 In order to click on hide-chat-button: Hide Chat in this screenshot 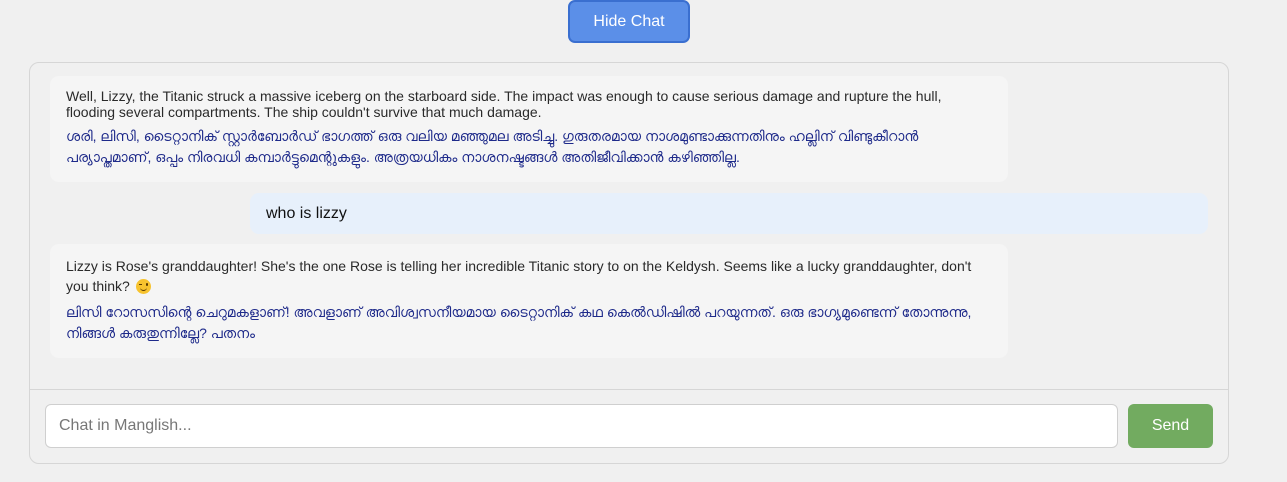, I will do `click(629, 21)`.